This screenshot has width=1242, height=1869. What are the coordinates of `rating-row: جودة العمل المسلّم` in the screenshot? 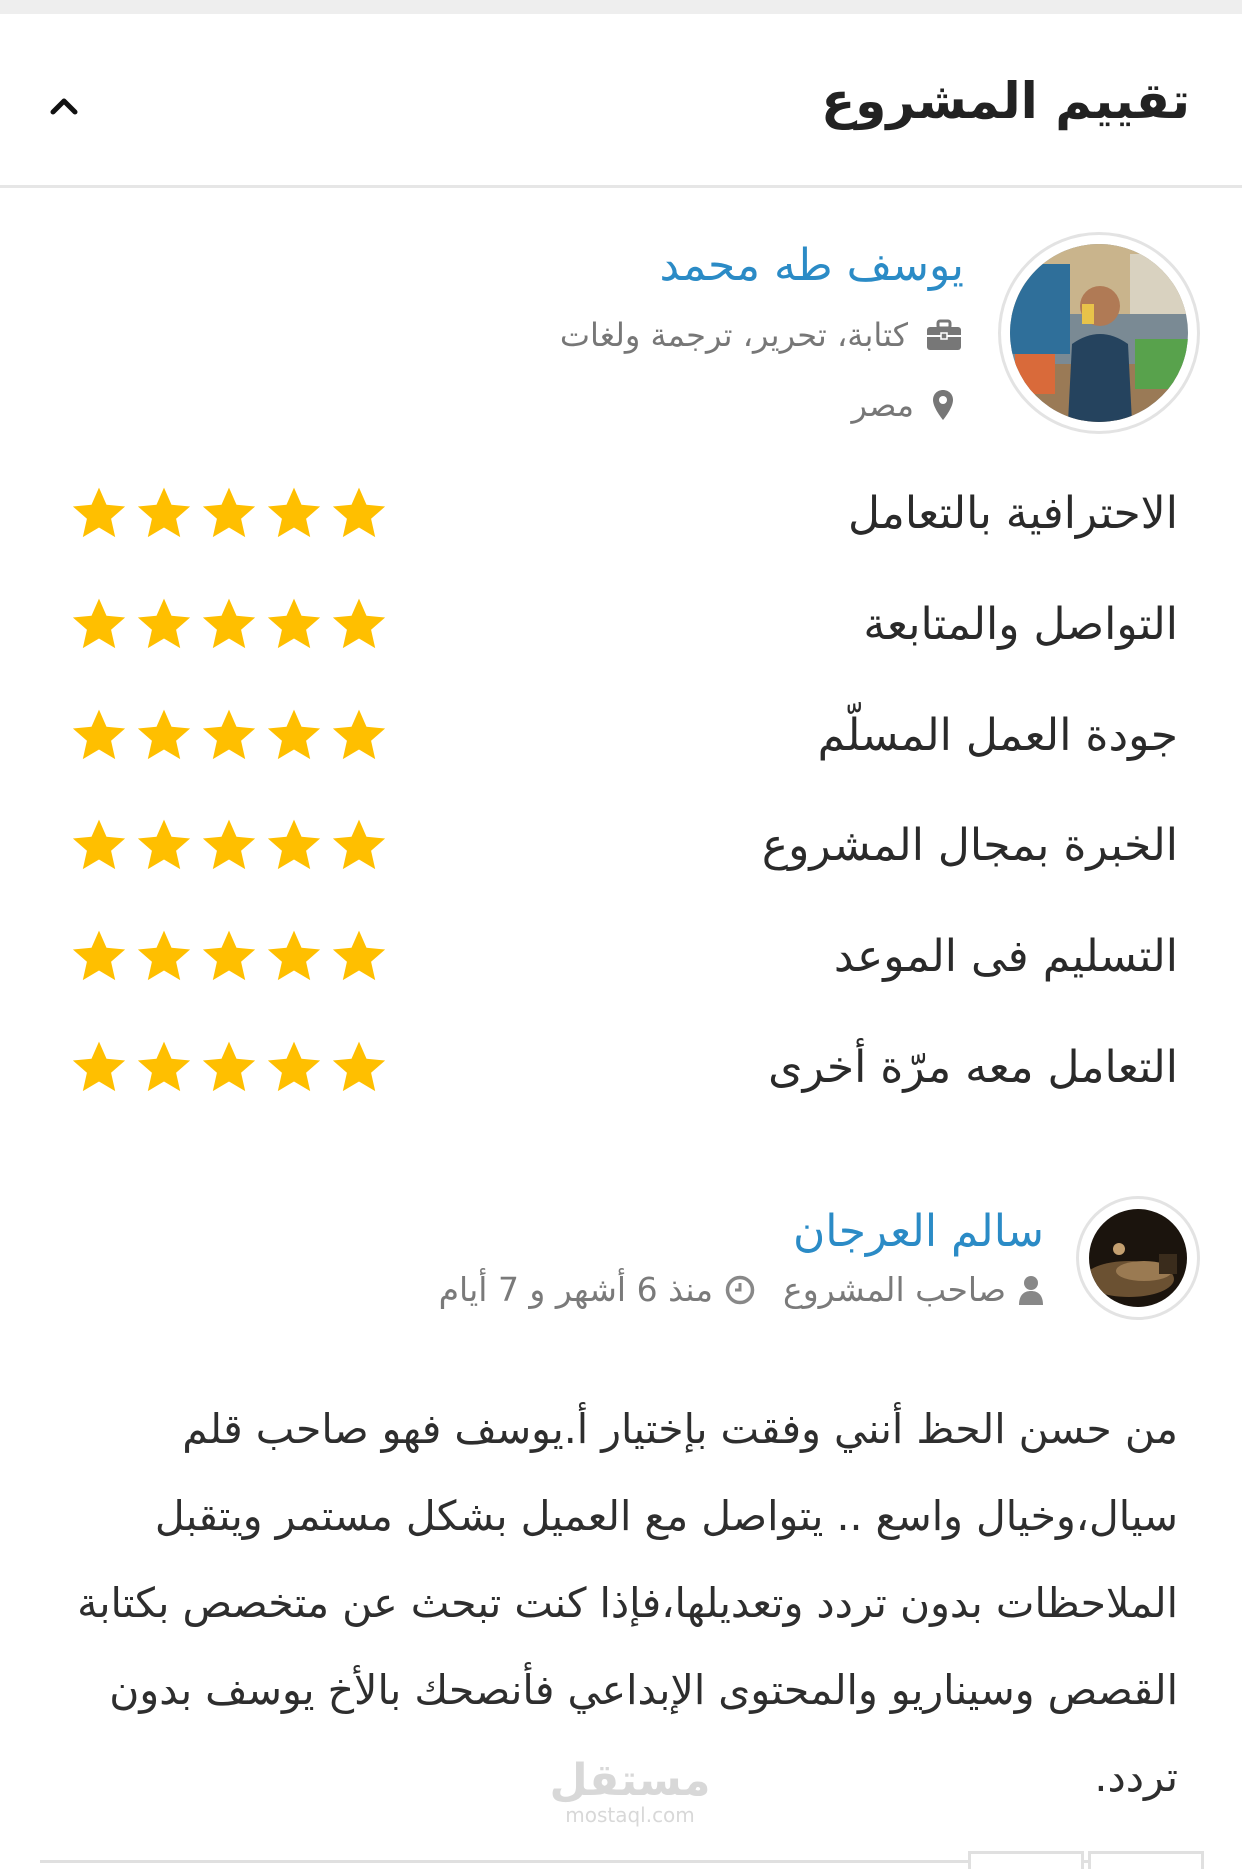 It's located at (624, 735).